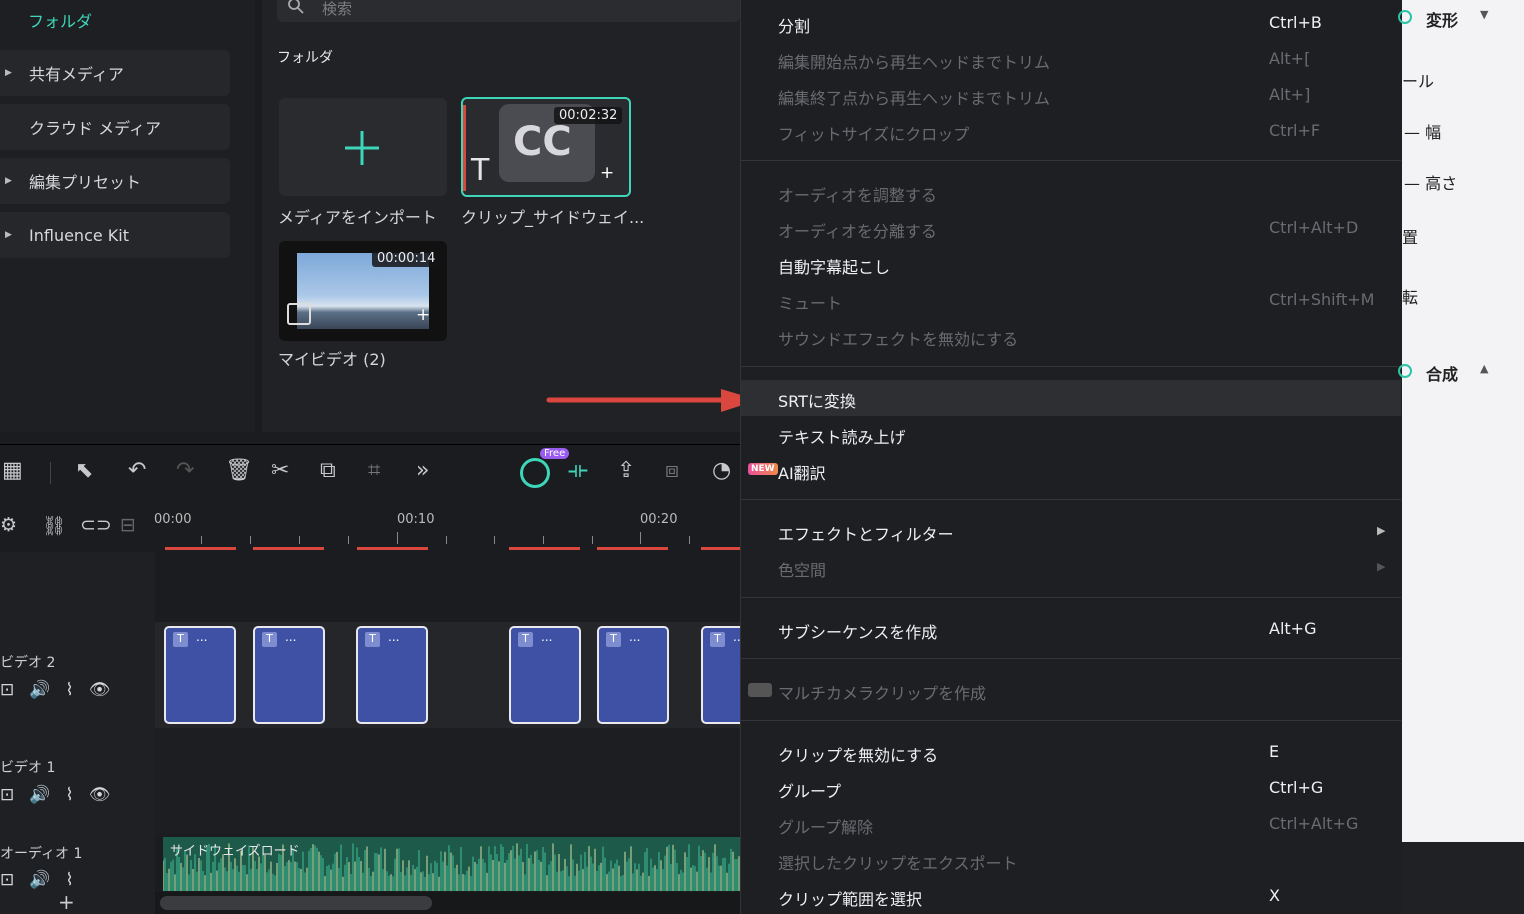  Describe the element at coordinates (1431, 183) in the screenshot. I see `property-label-height: — 高さ` at that location.